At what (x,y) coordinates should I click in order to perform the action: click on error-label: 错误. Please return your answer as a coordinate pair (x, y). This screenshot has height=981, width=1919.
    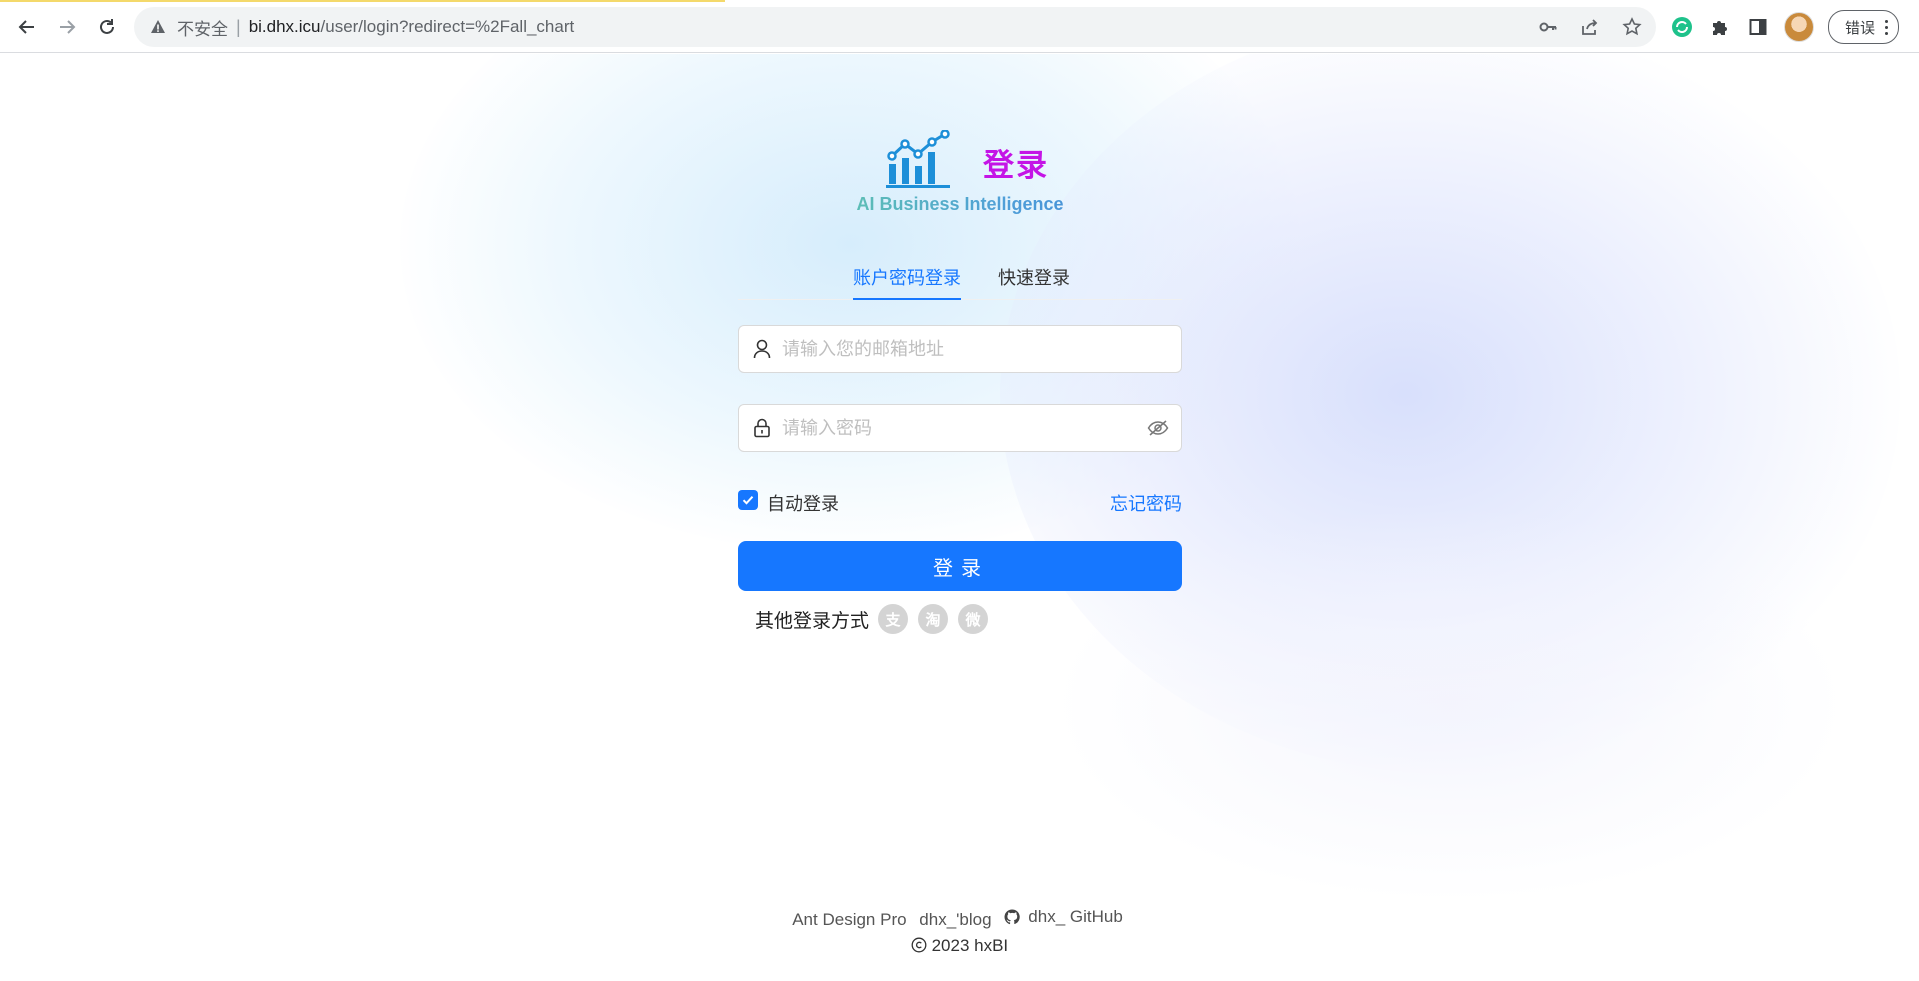
    Looking at the image, I should click on (1860, 28).